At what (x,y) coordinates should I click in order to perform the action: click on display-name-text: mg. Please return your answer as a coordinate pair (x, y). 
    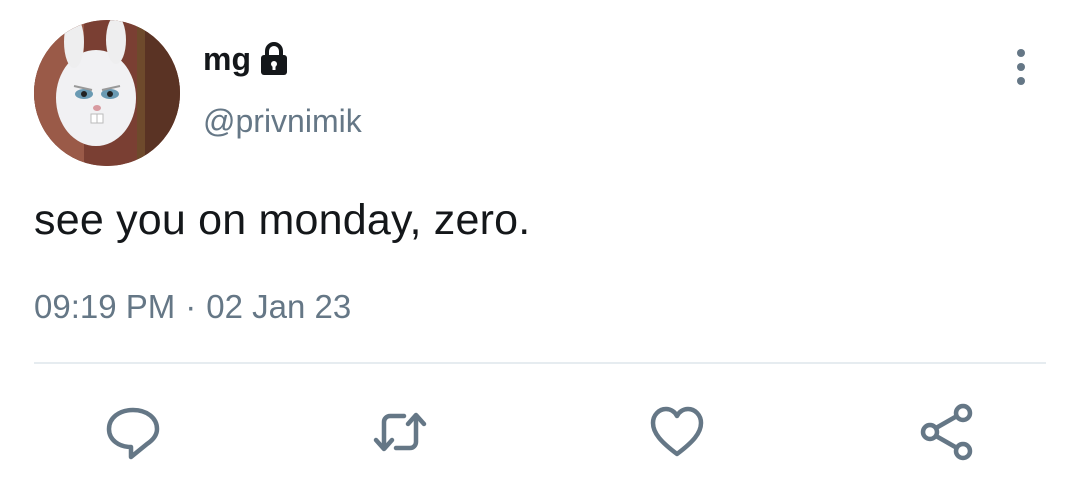
    Looking at the image, I should click on (227, 59).